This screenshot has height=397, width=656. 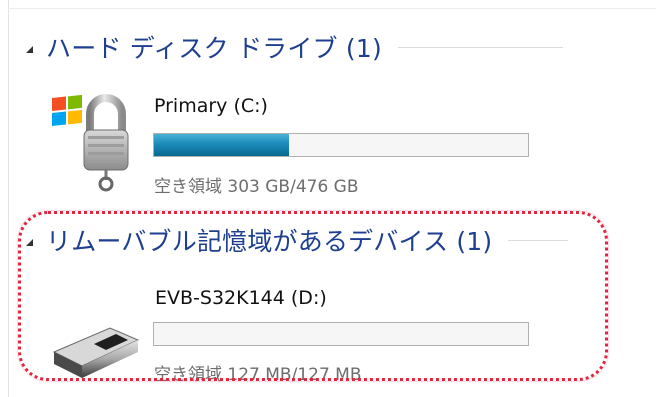 I want to click on collapse-triangle-icon, so click(x=29, y=49).